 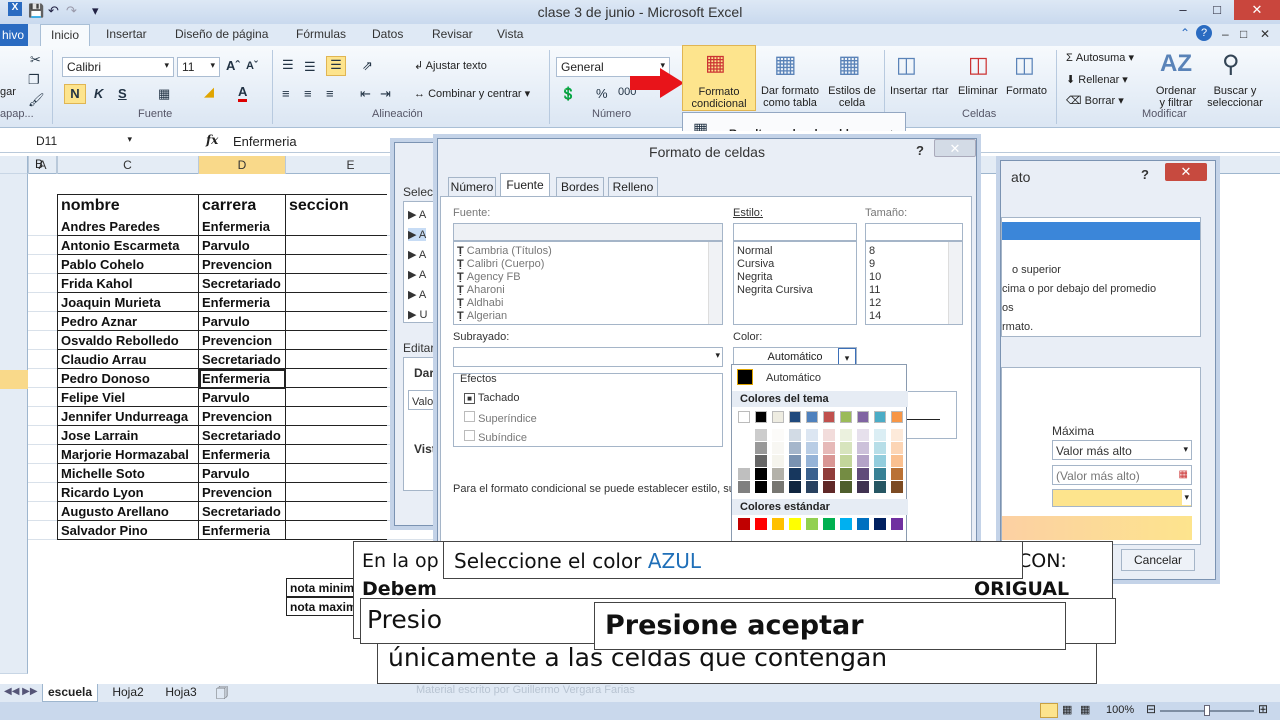 What do you see at coordinates (874, 290) in the screenshot?
I see `size-item: 11` at bounding box center [874, 290].